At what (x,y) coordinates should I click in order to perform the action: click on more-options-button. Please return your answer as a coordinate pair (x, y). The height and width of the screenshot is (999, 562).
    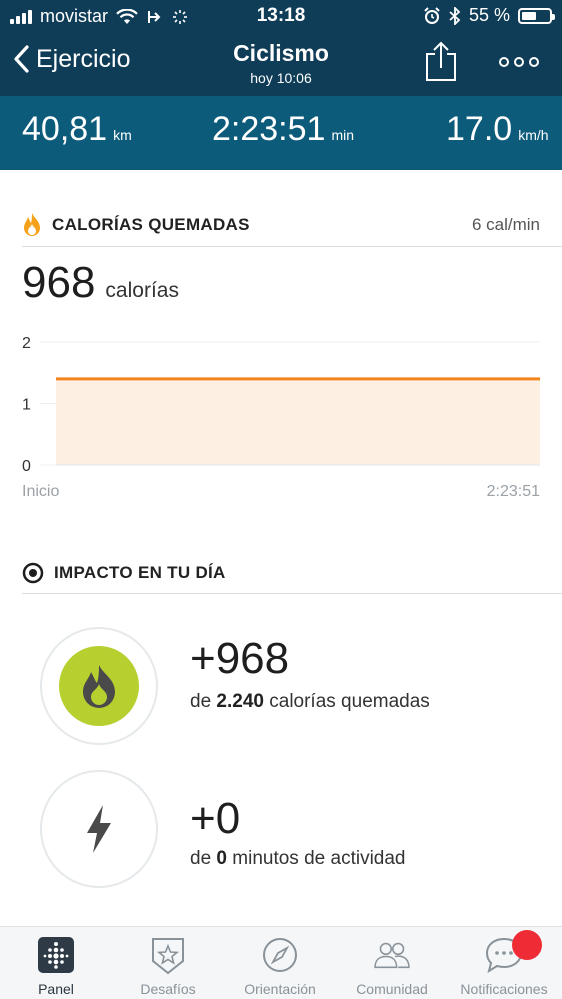
    Looking at the image, I should click on (519, 62).